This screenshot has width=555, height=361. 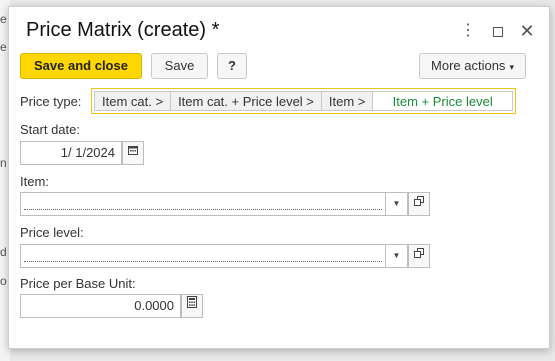 I want to click on close-button: ✕, so click(x=527, y=31).